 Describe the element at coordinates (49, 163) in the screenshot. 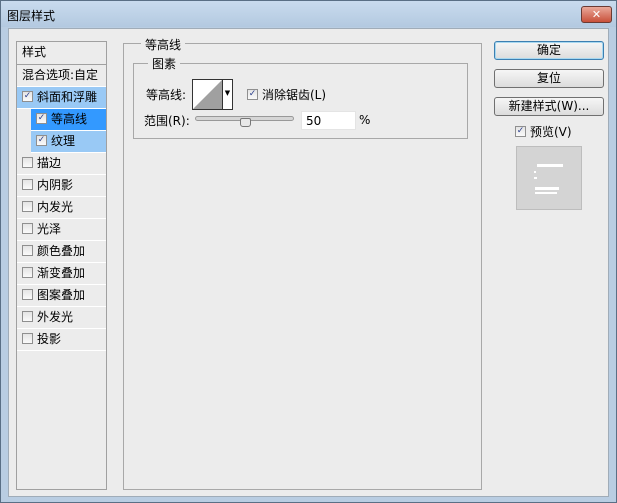

I see `style-item-label: 描边` at that location.